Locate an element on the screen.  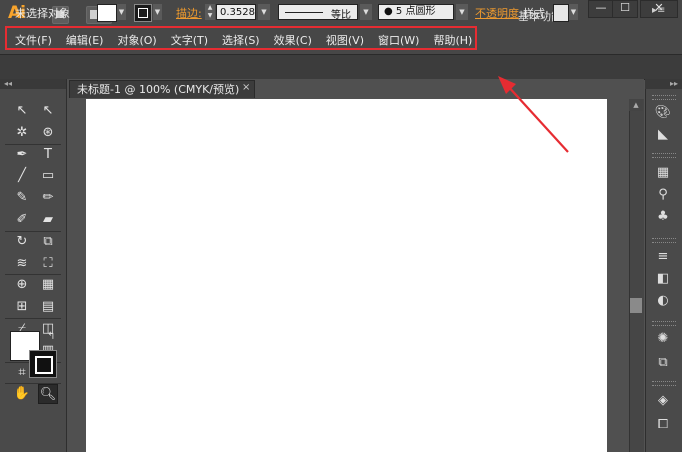
zoom-tool-icon: 🔍︎ is located at coordinates (48, 394).